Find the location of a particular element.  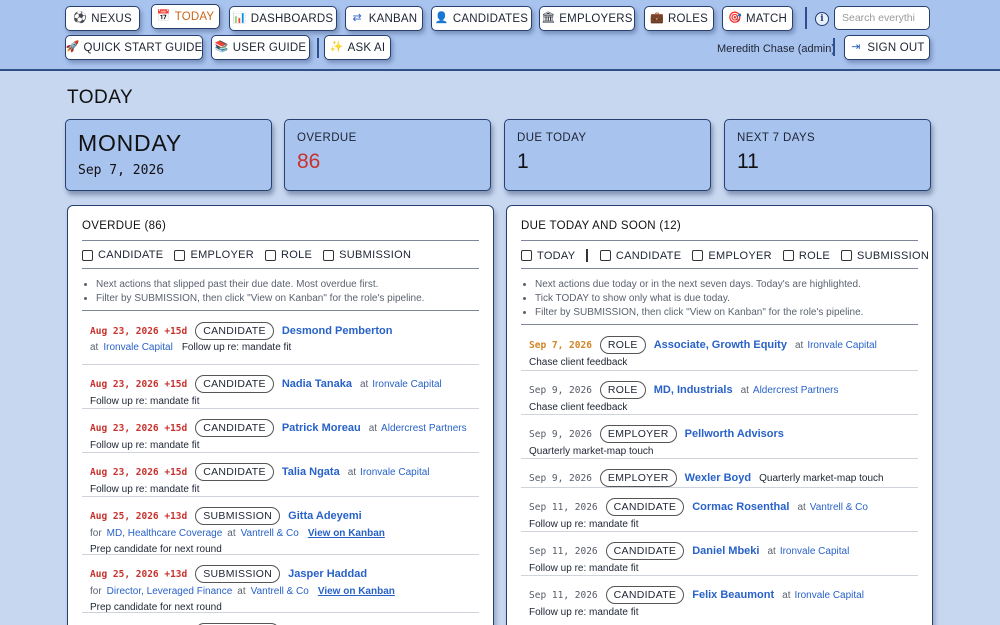

filter-label: ROLE is located at coordinates (814, 255).